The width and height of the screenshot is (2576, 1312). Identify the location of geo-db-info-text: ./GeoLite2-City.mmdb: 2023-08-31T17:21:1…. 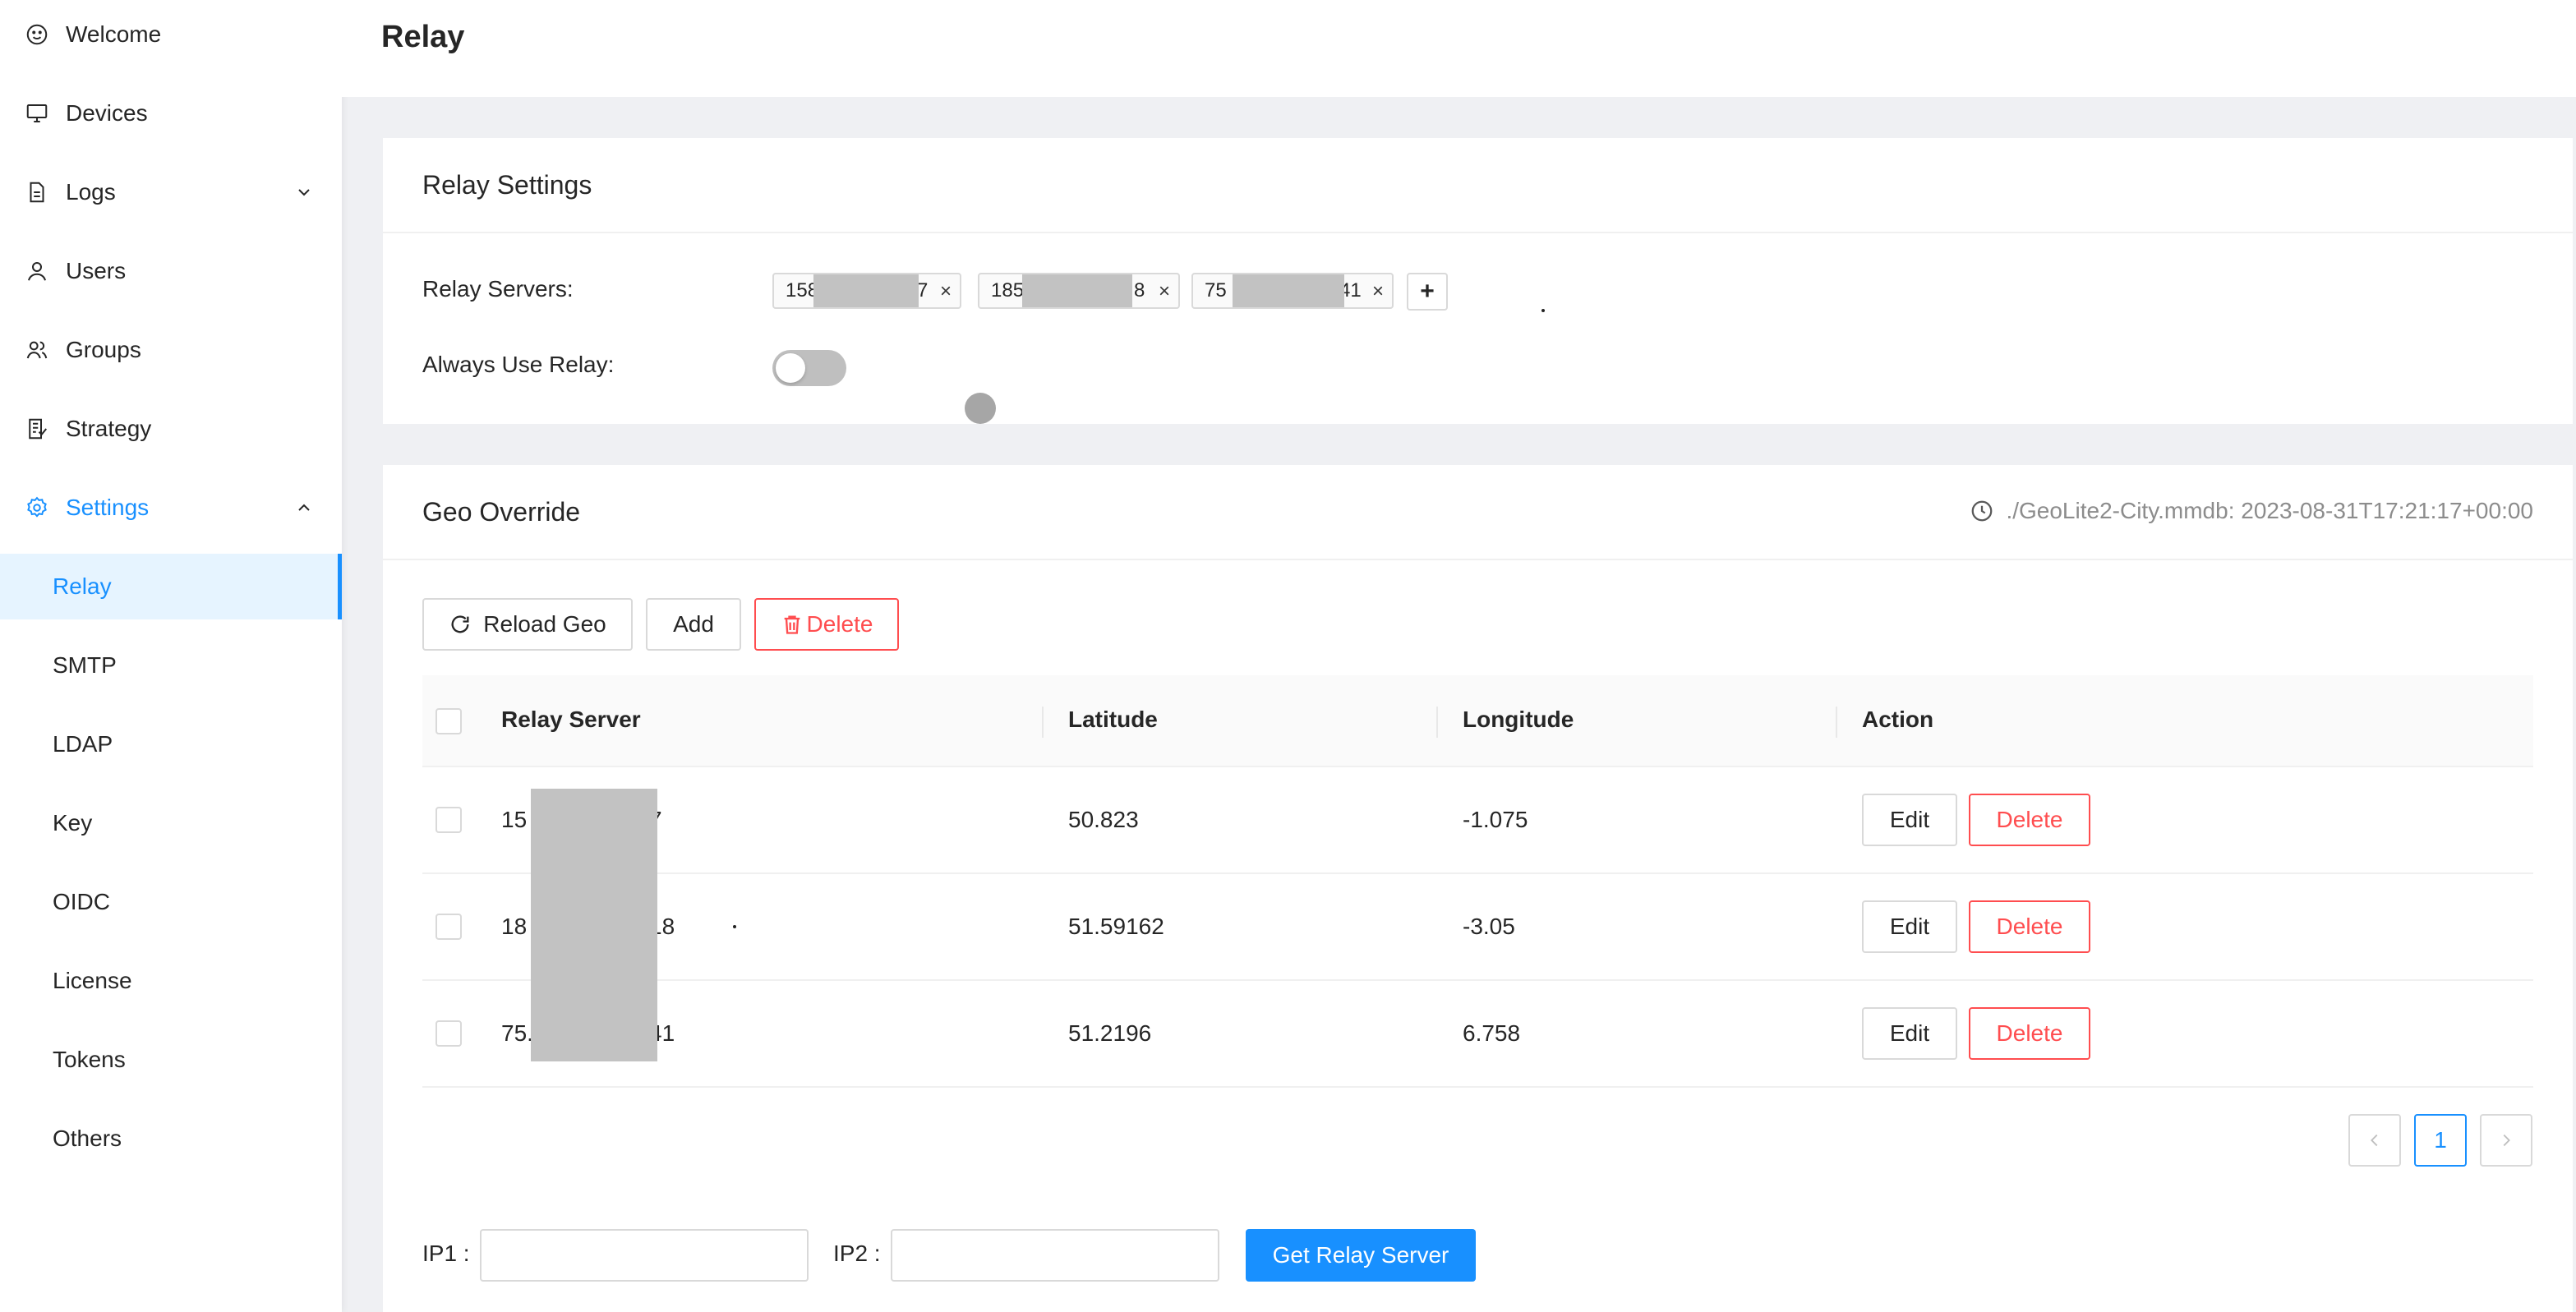
(2269, 510).